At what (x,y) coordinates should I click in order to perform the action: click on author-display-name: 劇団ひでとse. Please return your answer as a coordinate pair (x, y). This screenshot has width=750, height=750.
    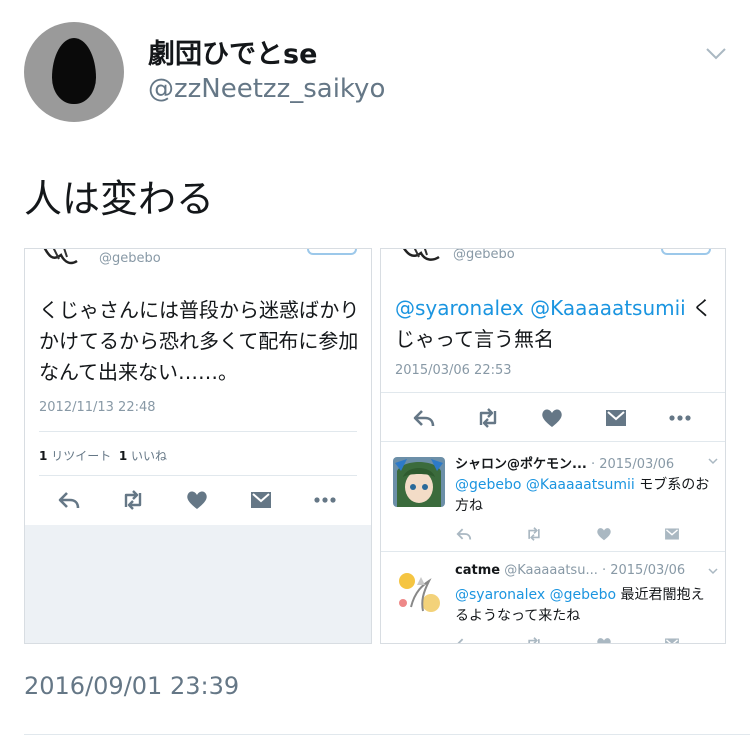
    Looking at the image, I should click on (232, 51).